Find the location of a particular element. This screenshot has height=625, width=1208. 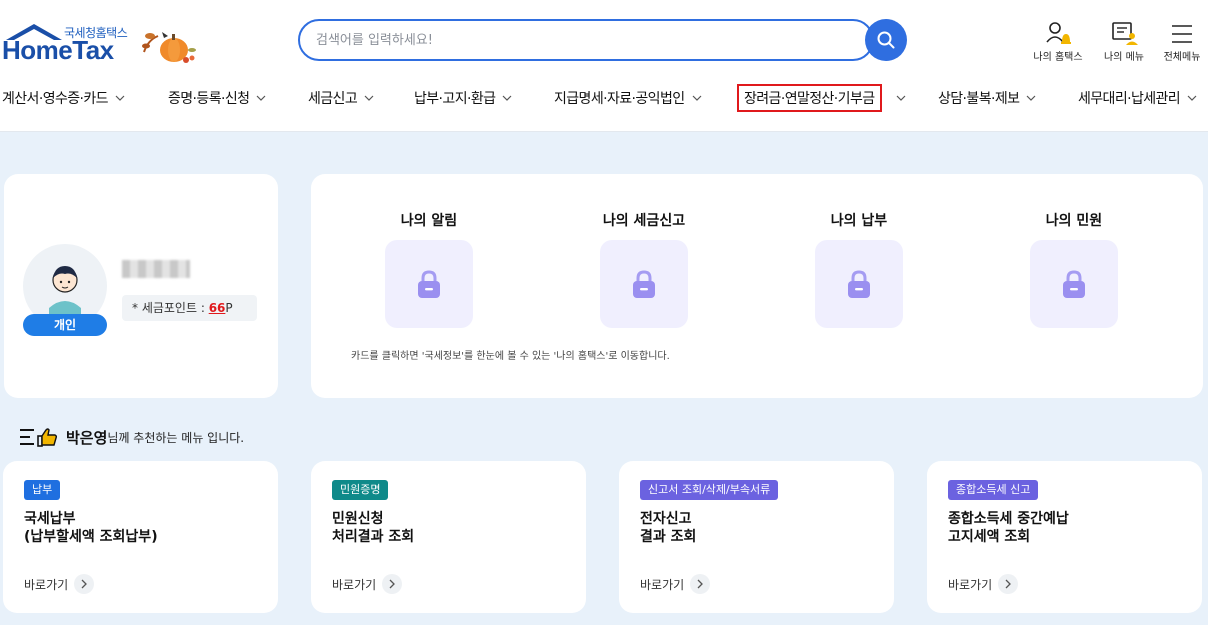

category-badge: 종합소득세 신고 is located at coordinates (993, 490).